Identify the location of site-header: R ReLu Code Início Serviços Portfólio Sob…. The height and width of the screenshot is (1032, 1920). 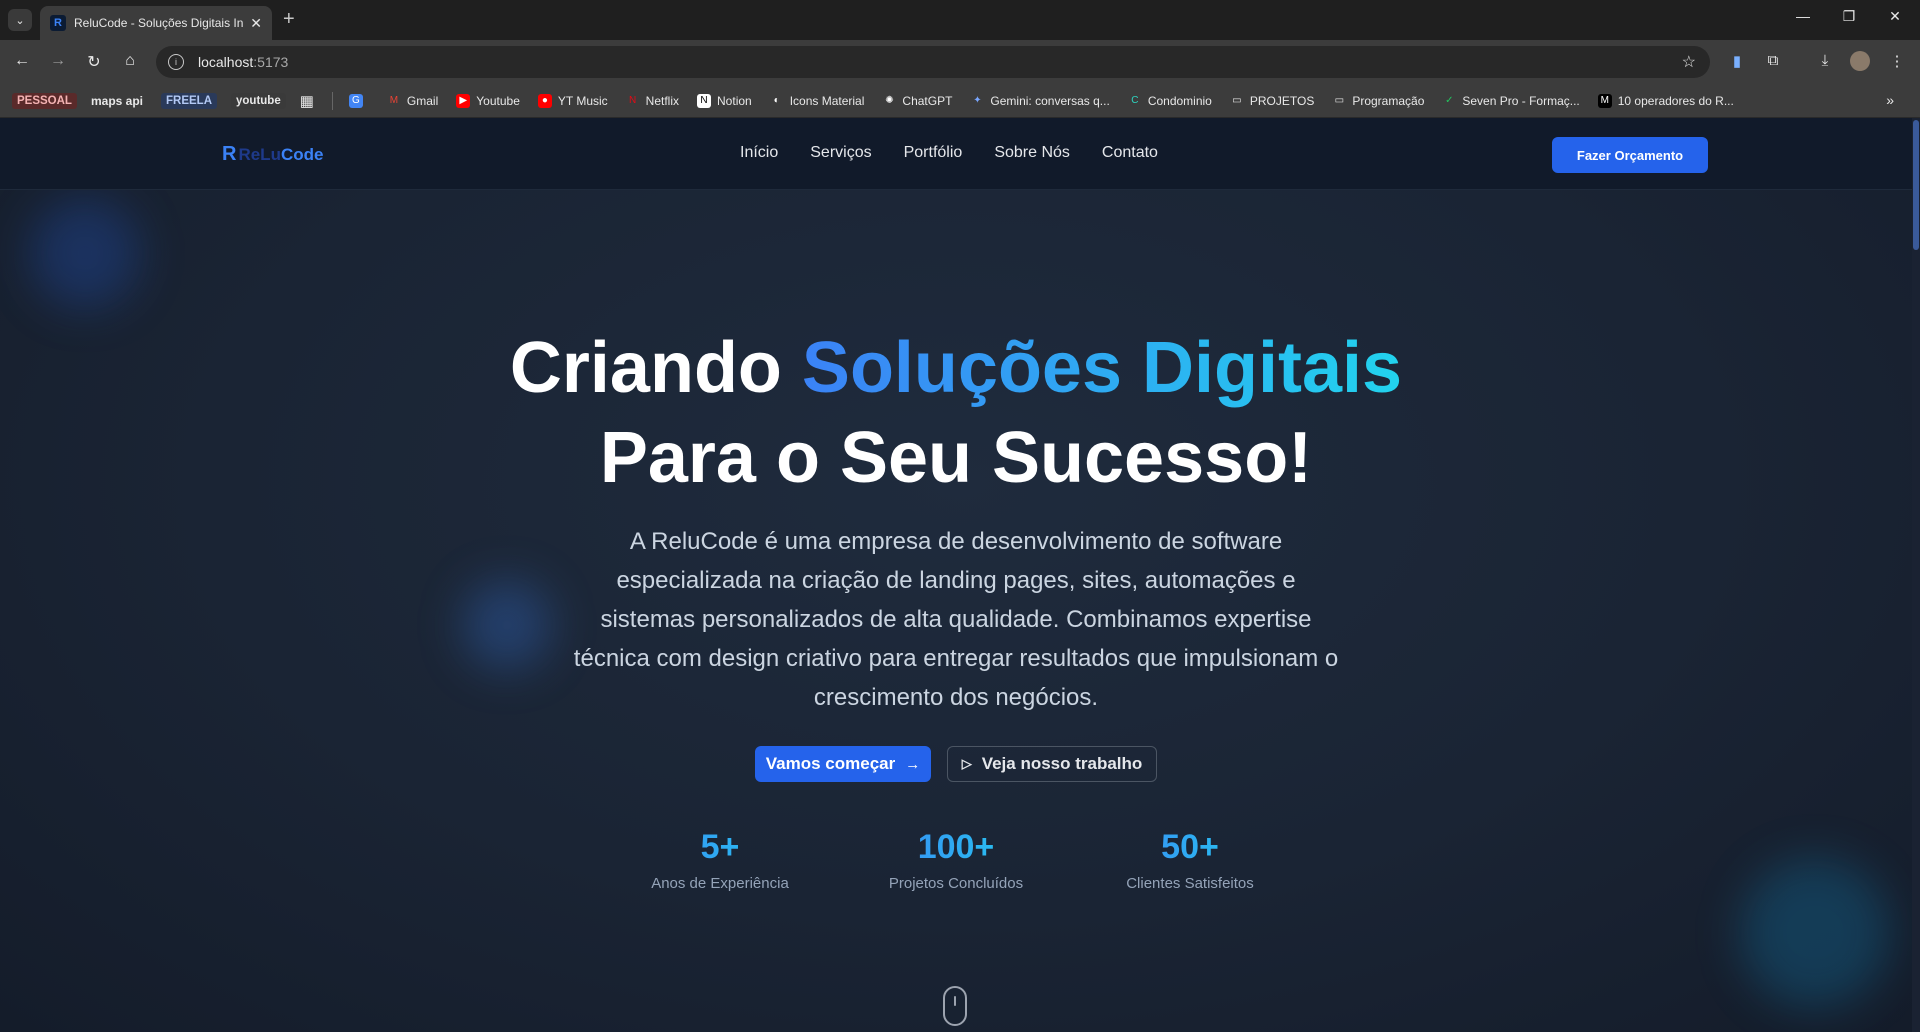
(956, 154).